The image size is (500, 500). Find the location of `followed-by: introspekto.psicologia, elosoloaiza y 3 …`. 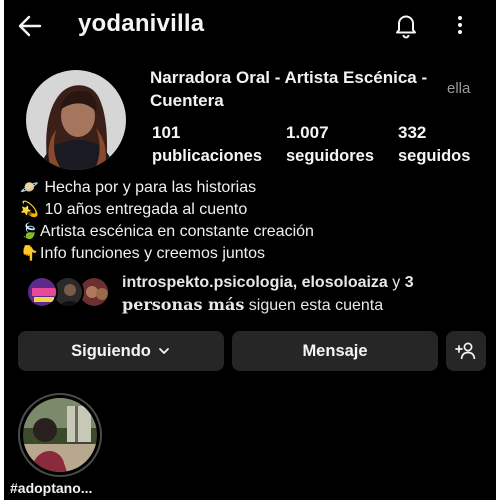

followed-by: introspekto.psicologia, elosoloaiza y 3 … is located at coordinates (255, 295).